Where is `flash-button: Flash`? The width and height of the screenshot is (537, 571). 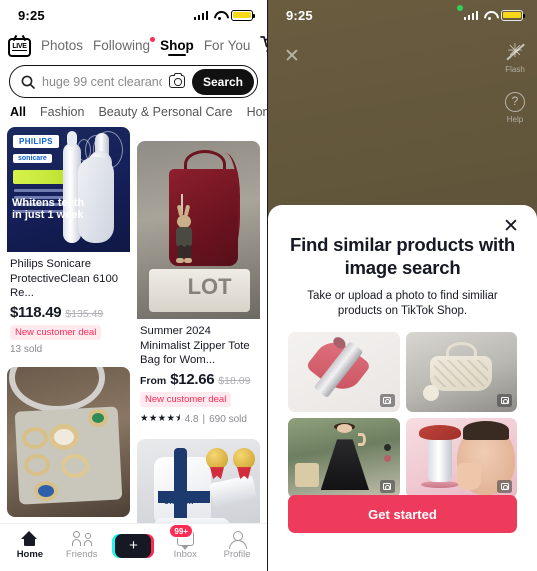 flash-button: Flash is located at coordinates (515, 58).